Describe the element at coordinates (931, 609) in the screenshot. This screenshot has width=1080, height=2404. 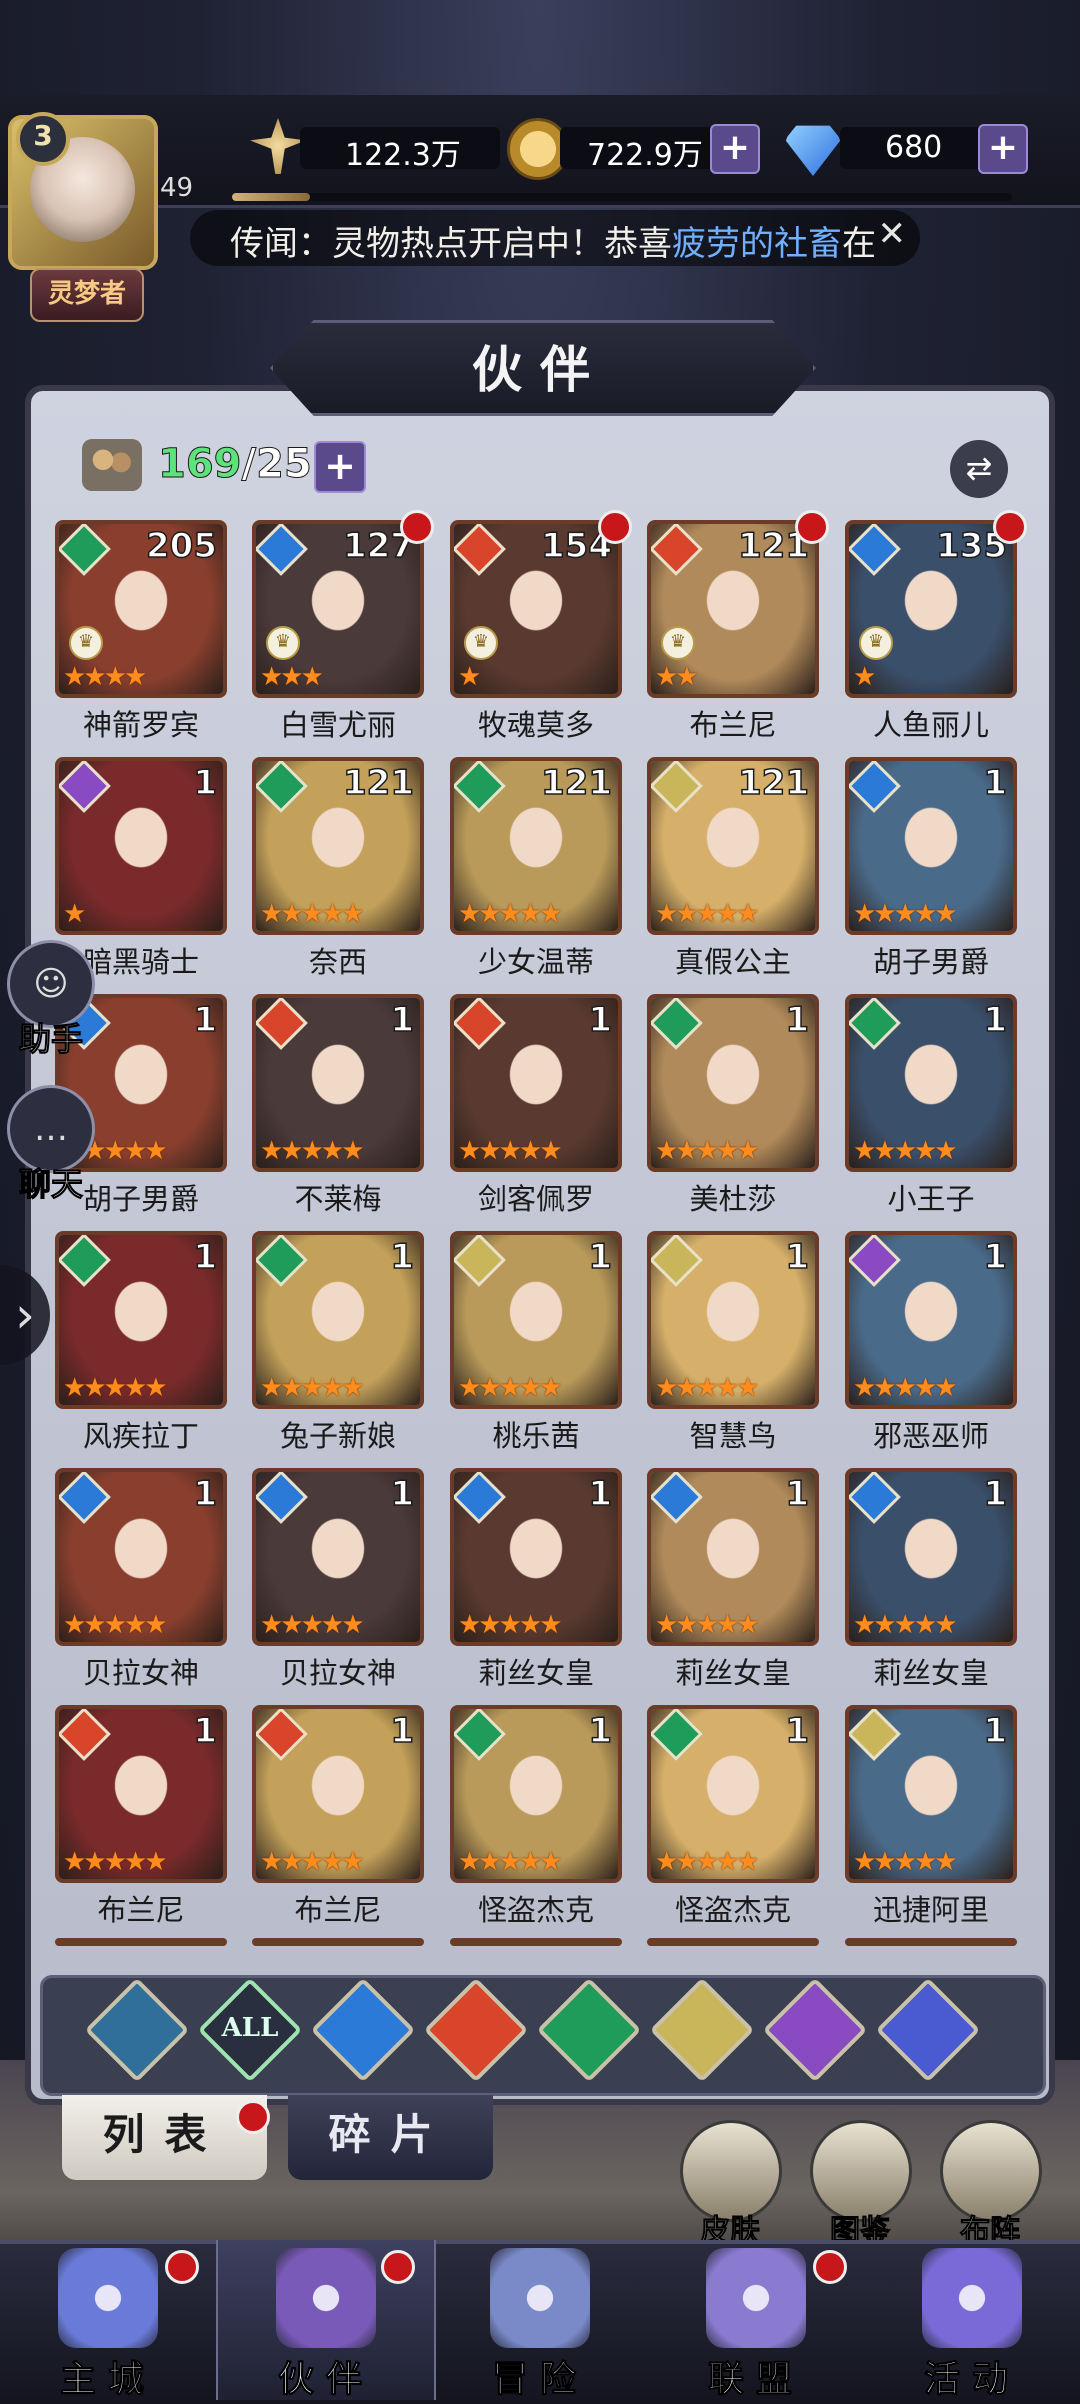
I see `partner-card: 135 ♛ ★` at that location.